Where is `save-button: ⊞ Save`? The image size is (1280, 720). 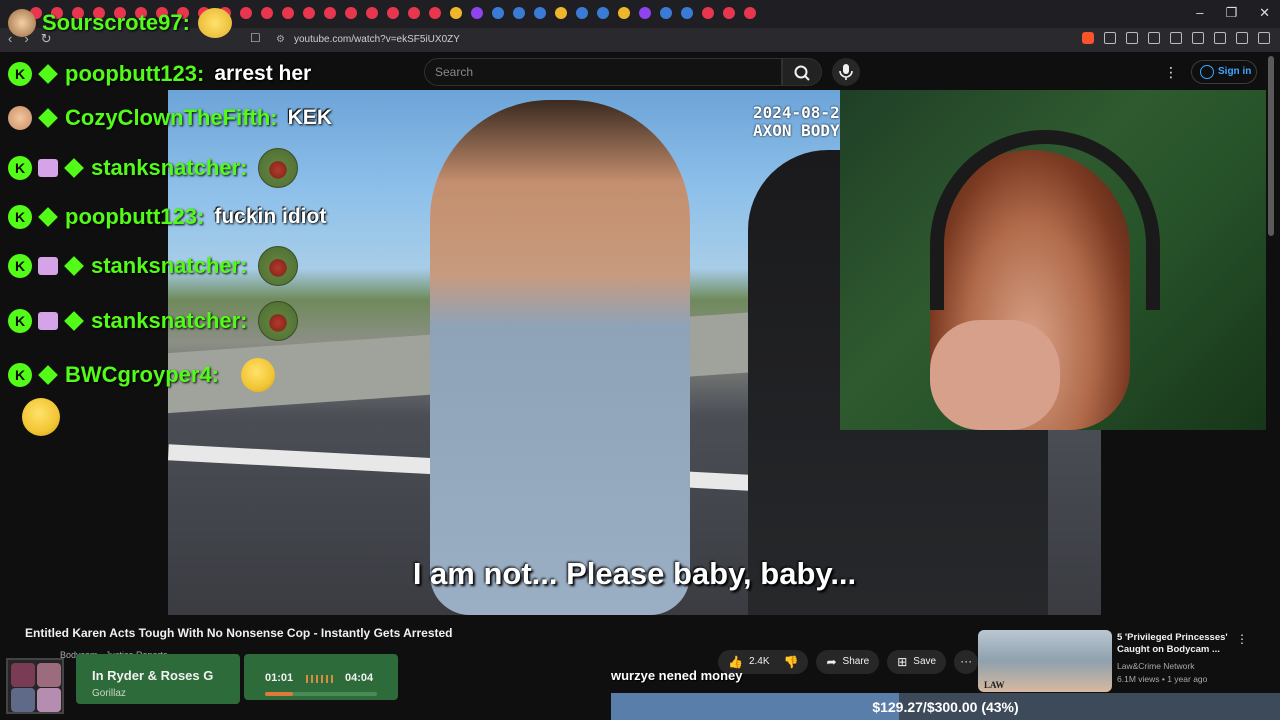
save-button: ⊞ Save is located at coordinates (917, 662).